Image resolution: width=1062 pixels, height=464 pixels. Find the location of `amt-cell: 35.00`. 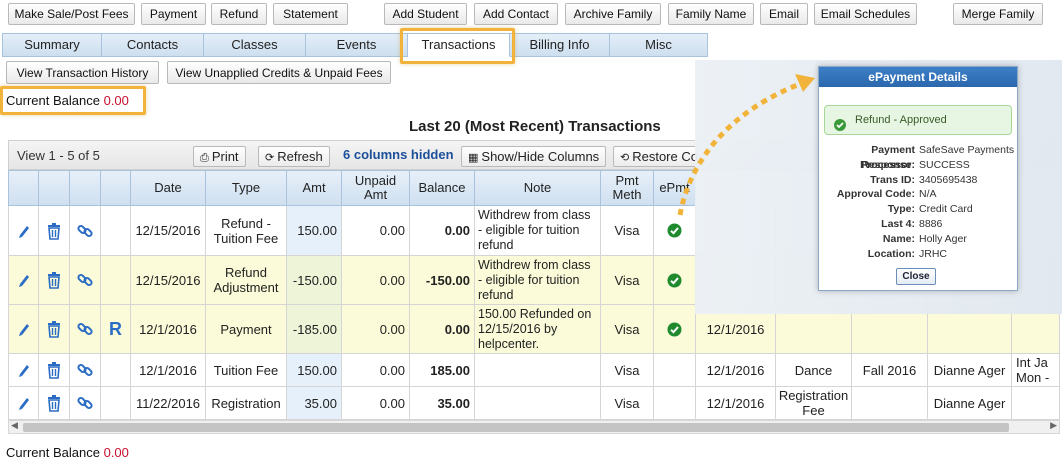

amt-cell: 35.00 is located at coordinates (314, 403).